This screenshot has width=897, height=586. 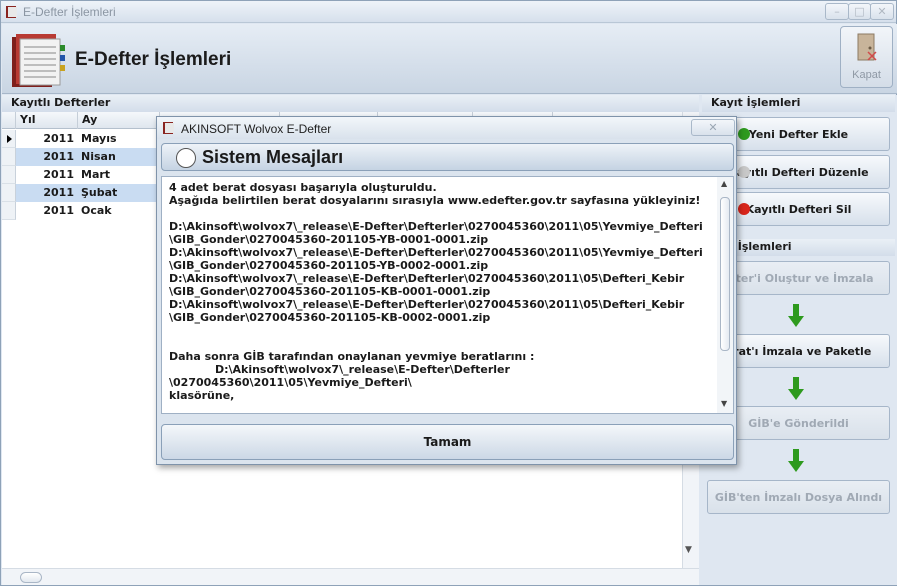 I want to click on kapat-label: Kapat, so click(x=866, y=75).